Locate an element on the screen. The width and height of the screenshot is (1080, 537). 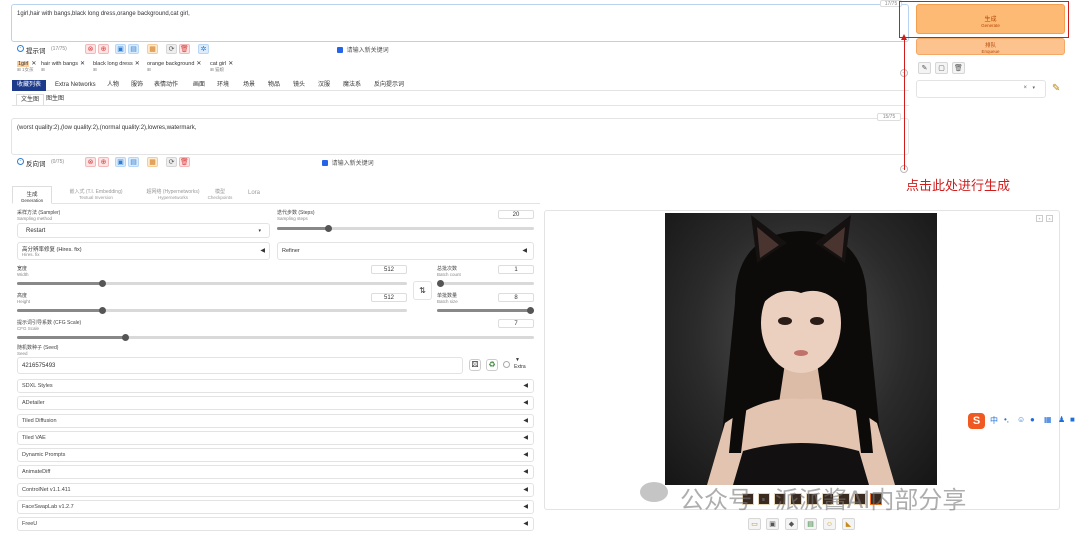
width-slider-thumb is located at coordinates (103, 283).